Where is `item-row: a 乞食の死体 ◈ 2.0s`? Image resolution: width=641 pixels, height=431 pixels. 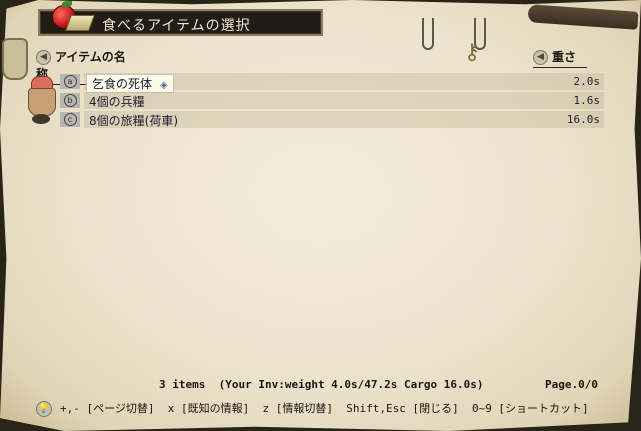
item-row: a 乞食の死体 ◈ 2.0s is located at coordinates (332, 83).